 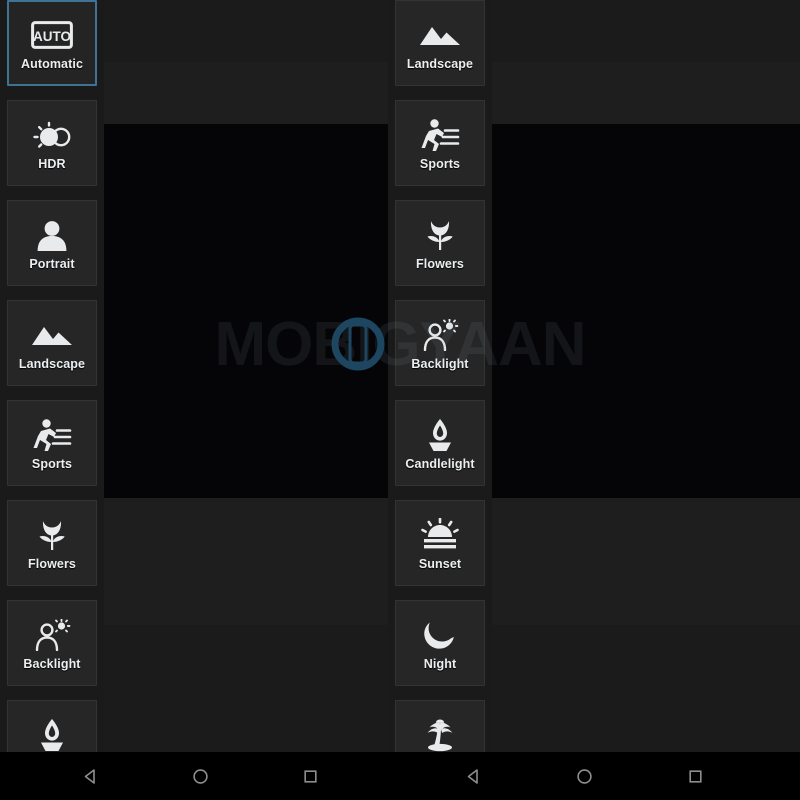 I want to click on navbar-left, so click(x=194, y=776).